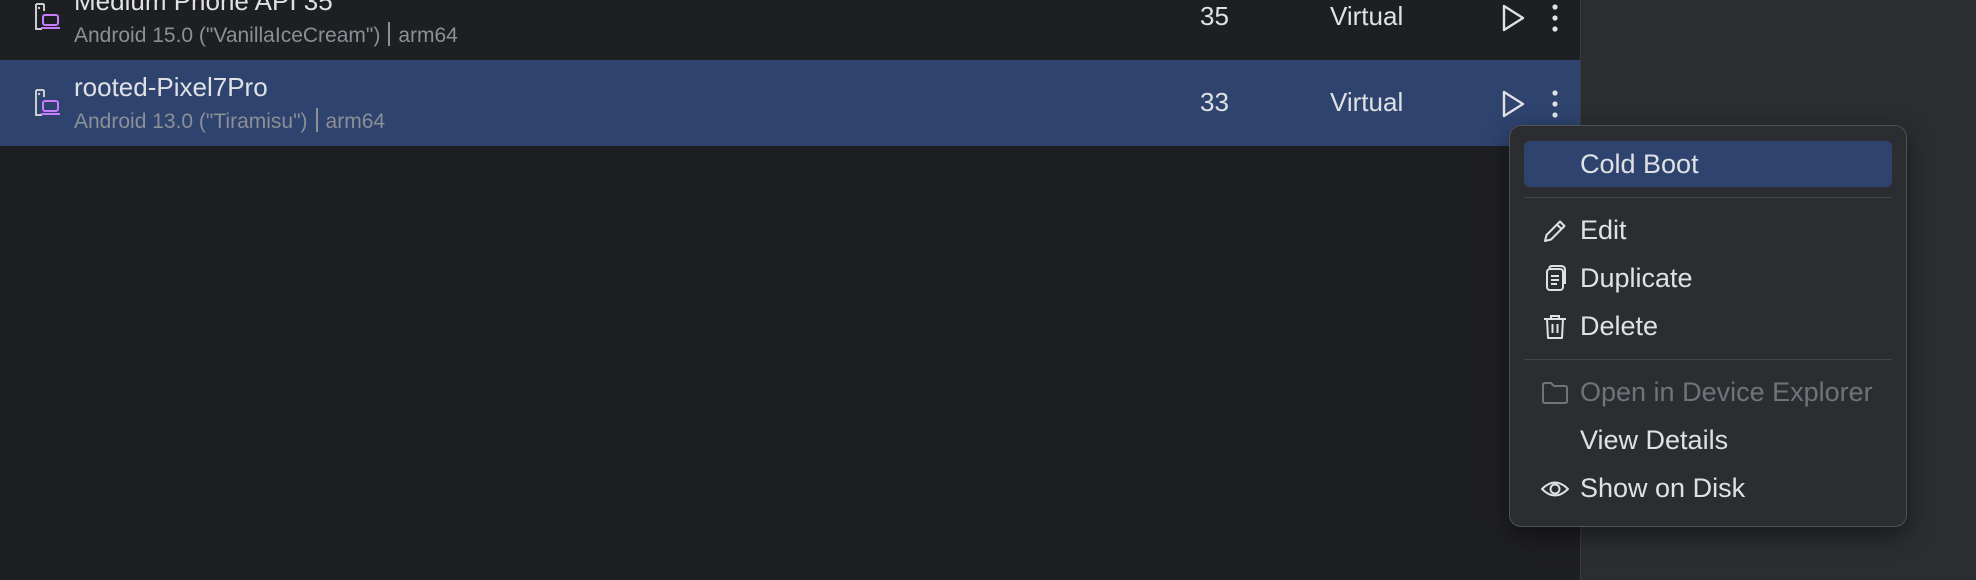 The image size is (1976, 580). Describe the element at coordinates (1555, 489) in the screenshot. I see `eye-icon` at that location.